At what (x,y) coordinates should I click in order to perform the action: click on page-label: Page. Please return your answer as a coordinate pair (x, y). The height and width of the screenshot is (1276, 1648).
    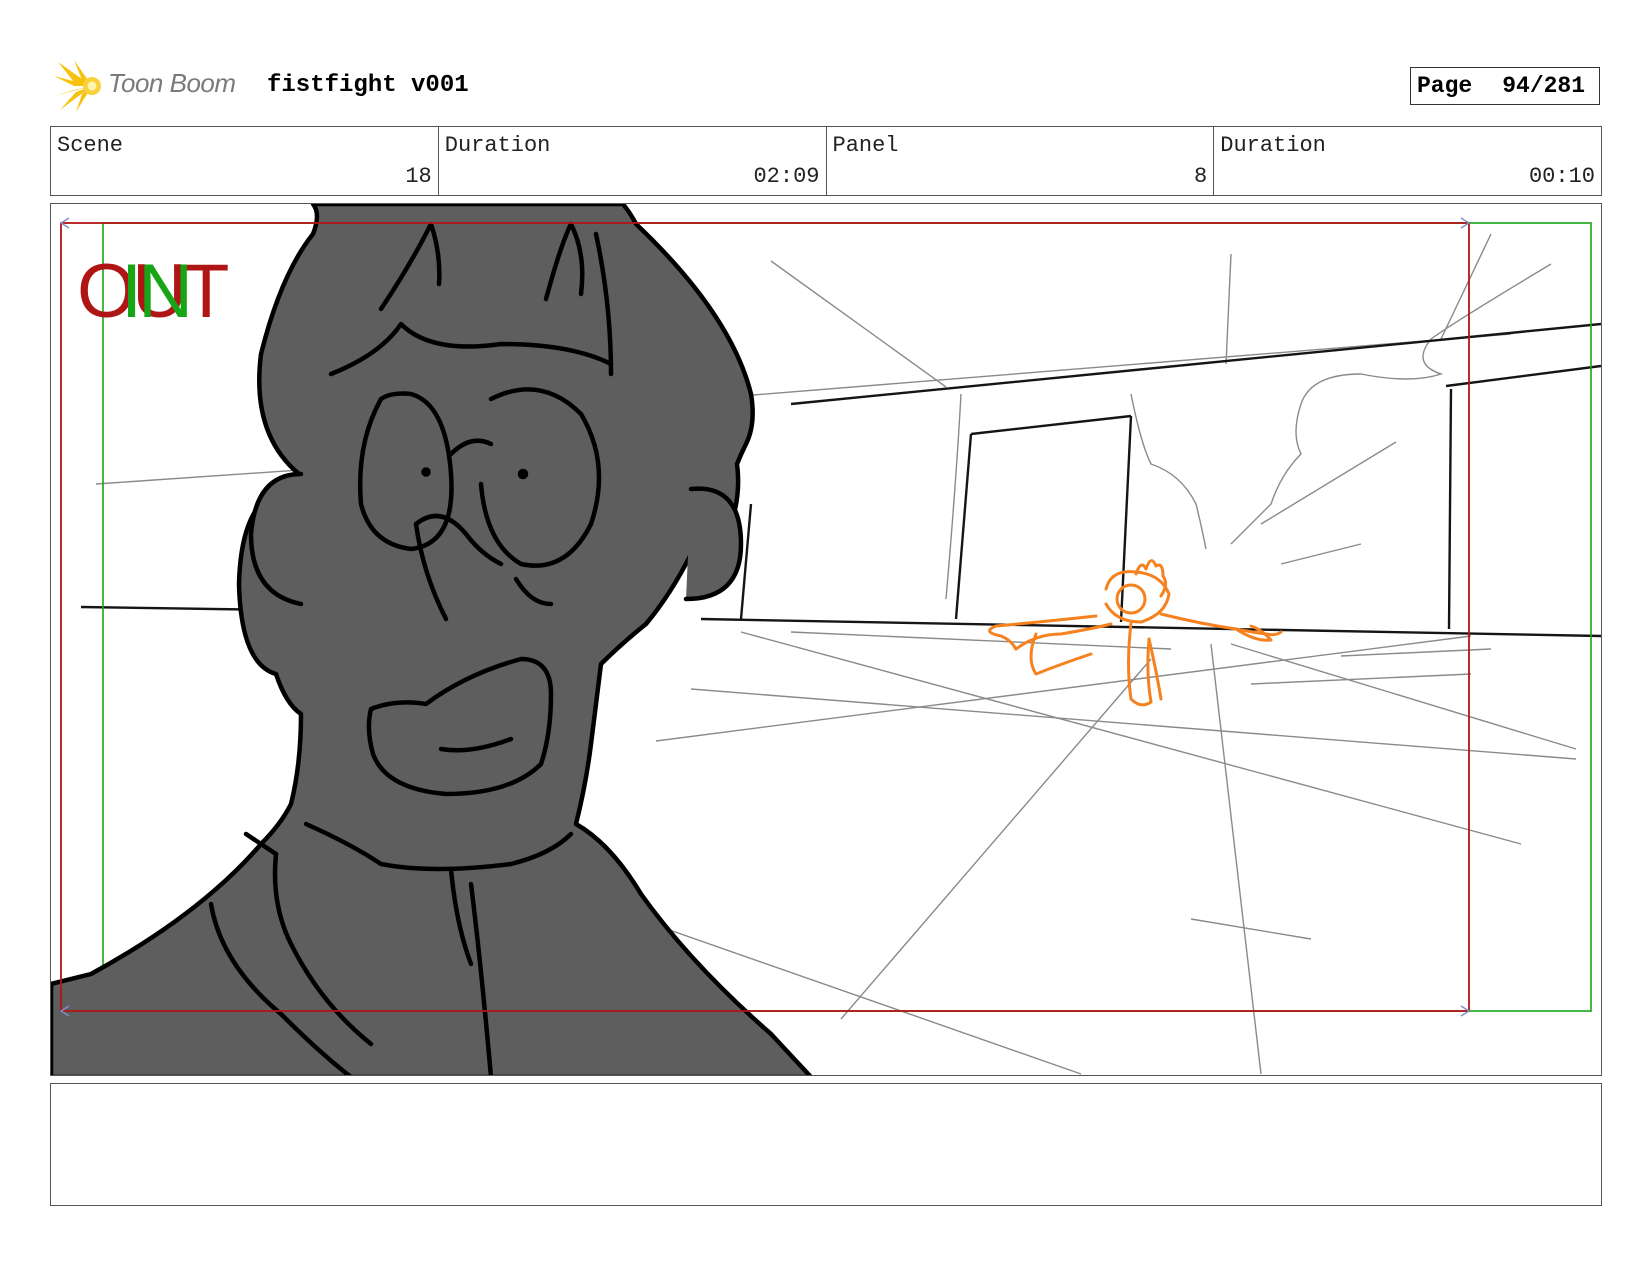
    Looking at the image, I should click on (1445, 86).